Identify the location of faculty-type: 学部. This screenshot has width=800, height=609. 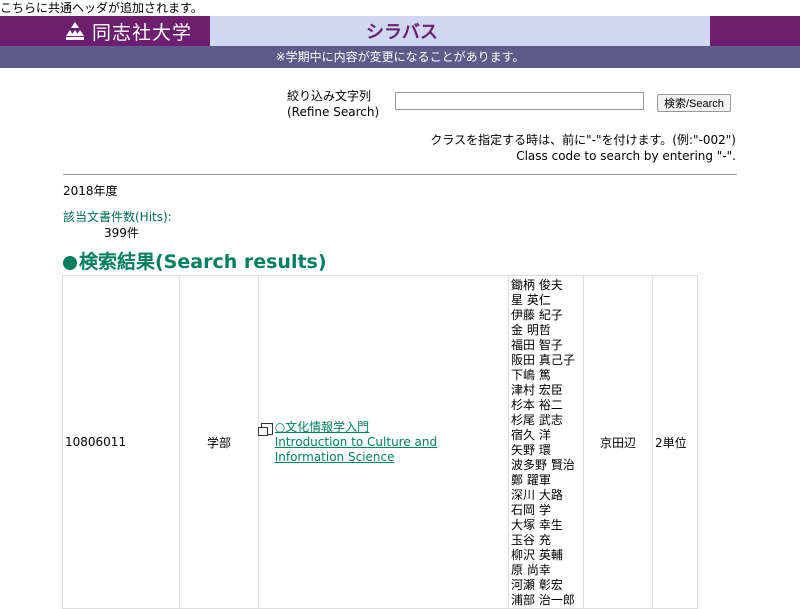
(219, 442).